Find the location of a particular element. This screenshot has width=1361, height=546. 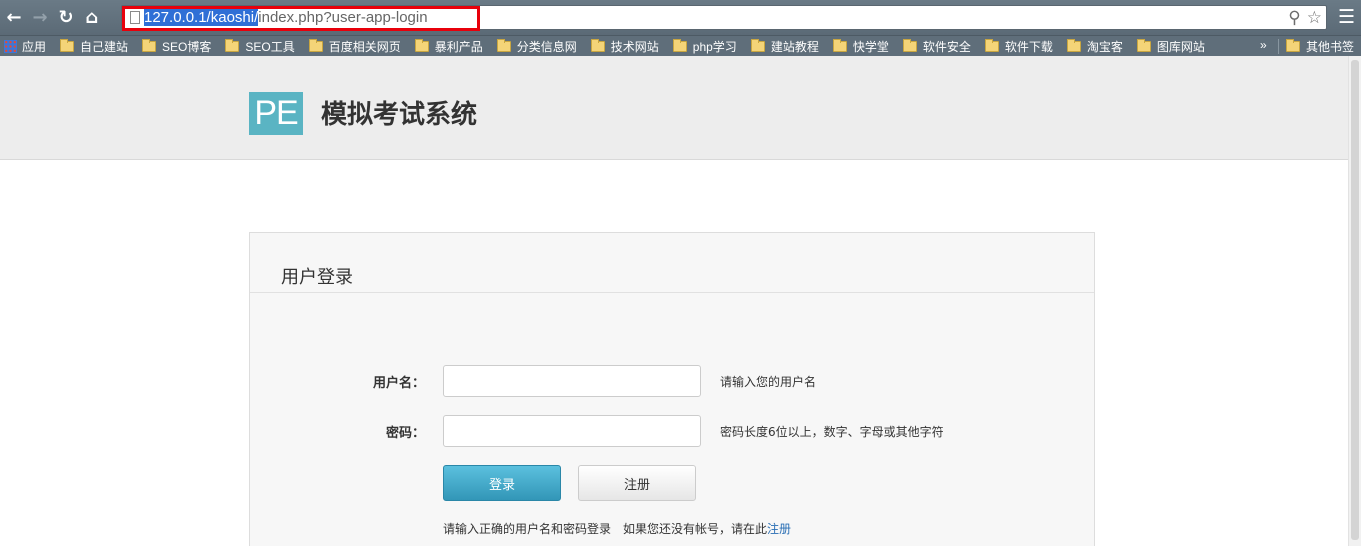

bookmark-item: 快学堂 is located at coordinates (860, 46).